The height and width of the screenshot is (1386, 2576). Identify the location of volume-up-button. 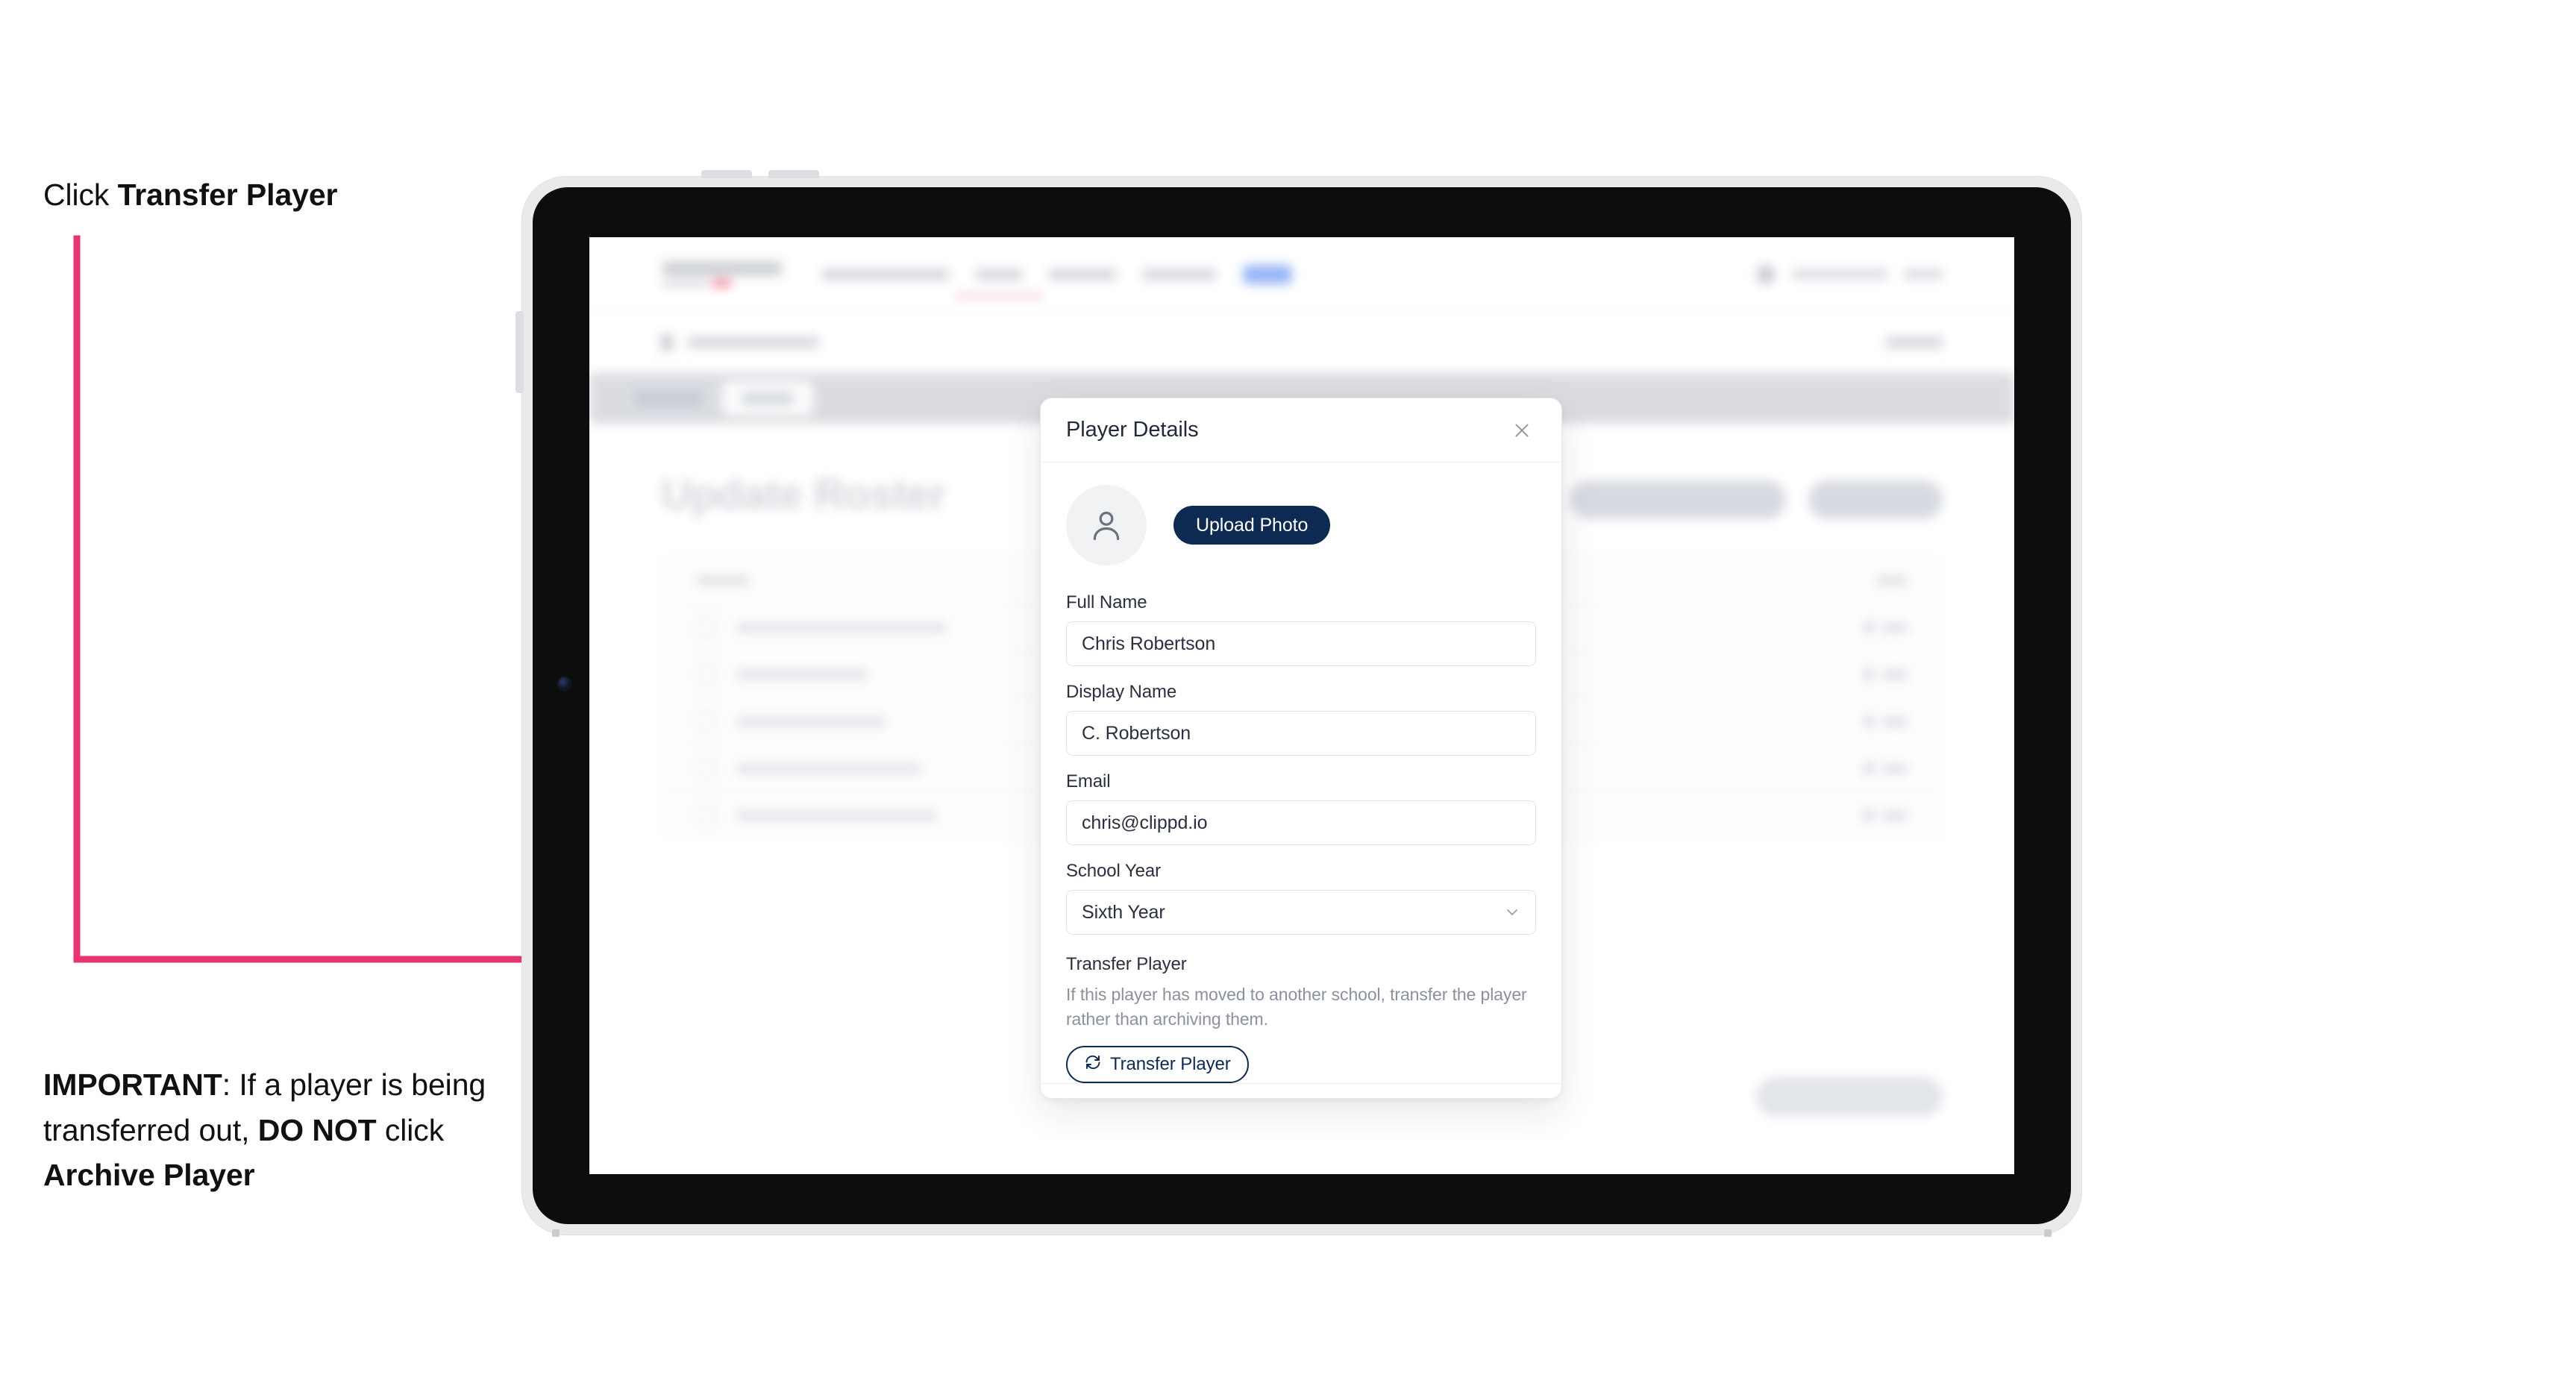
(726, 174).